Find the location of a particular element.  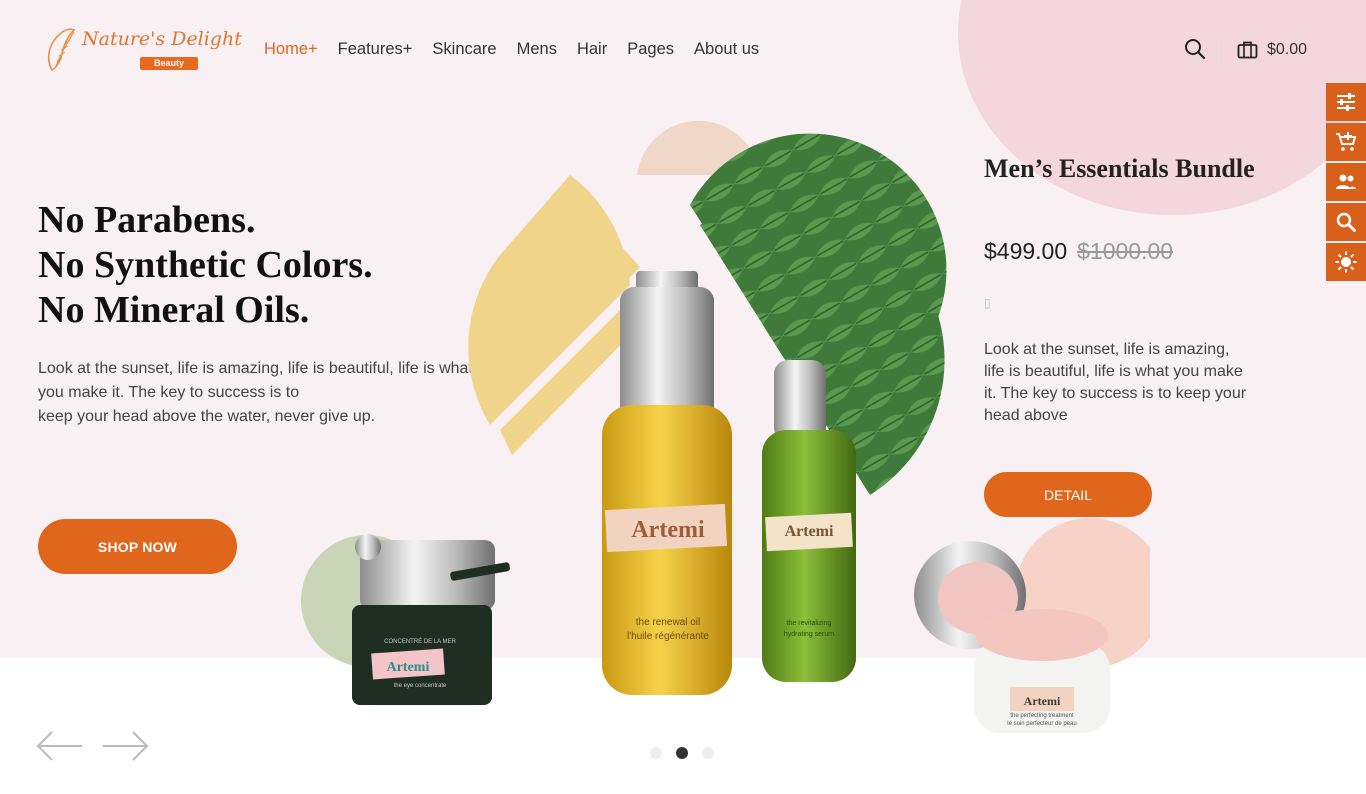

jar-right-line2: le soin perfecteur de peau is located at coordinates (1041, 724).